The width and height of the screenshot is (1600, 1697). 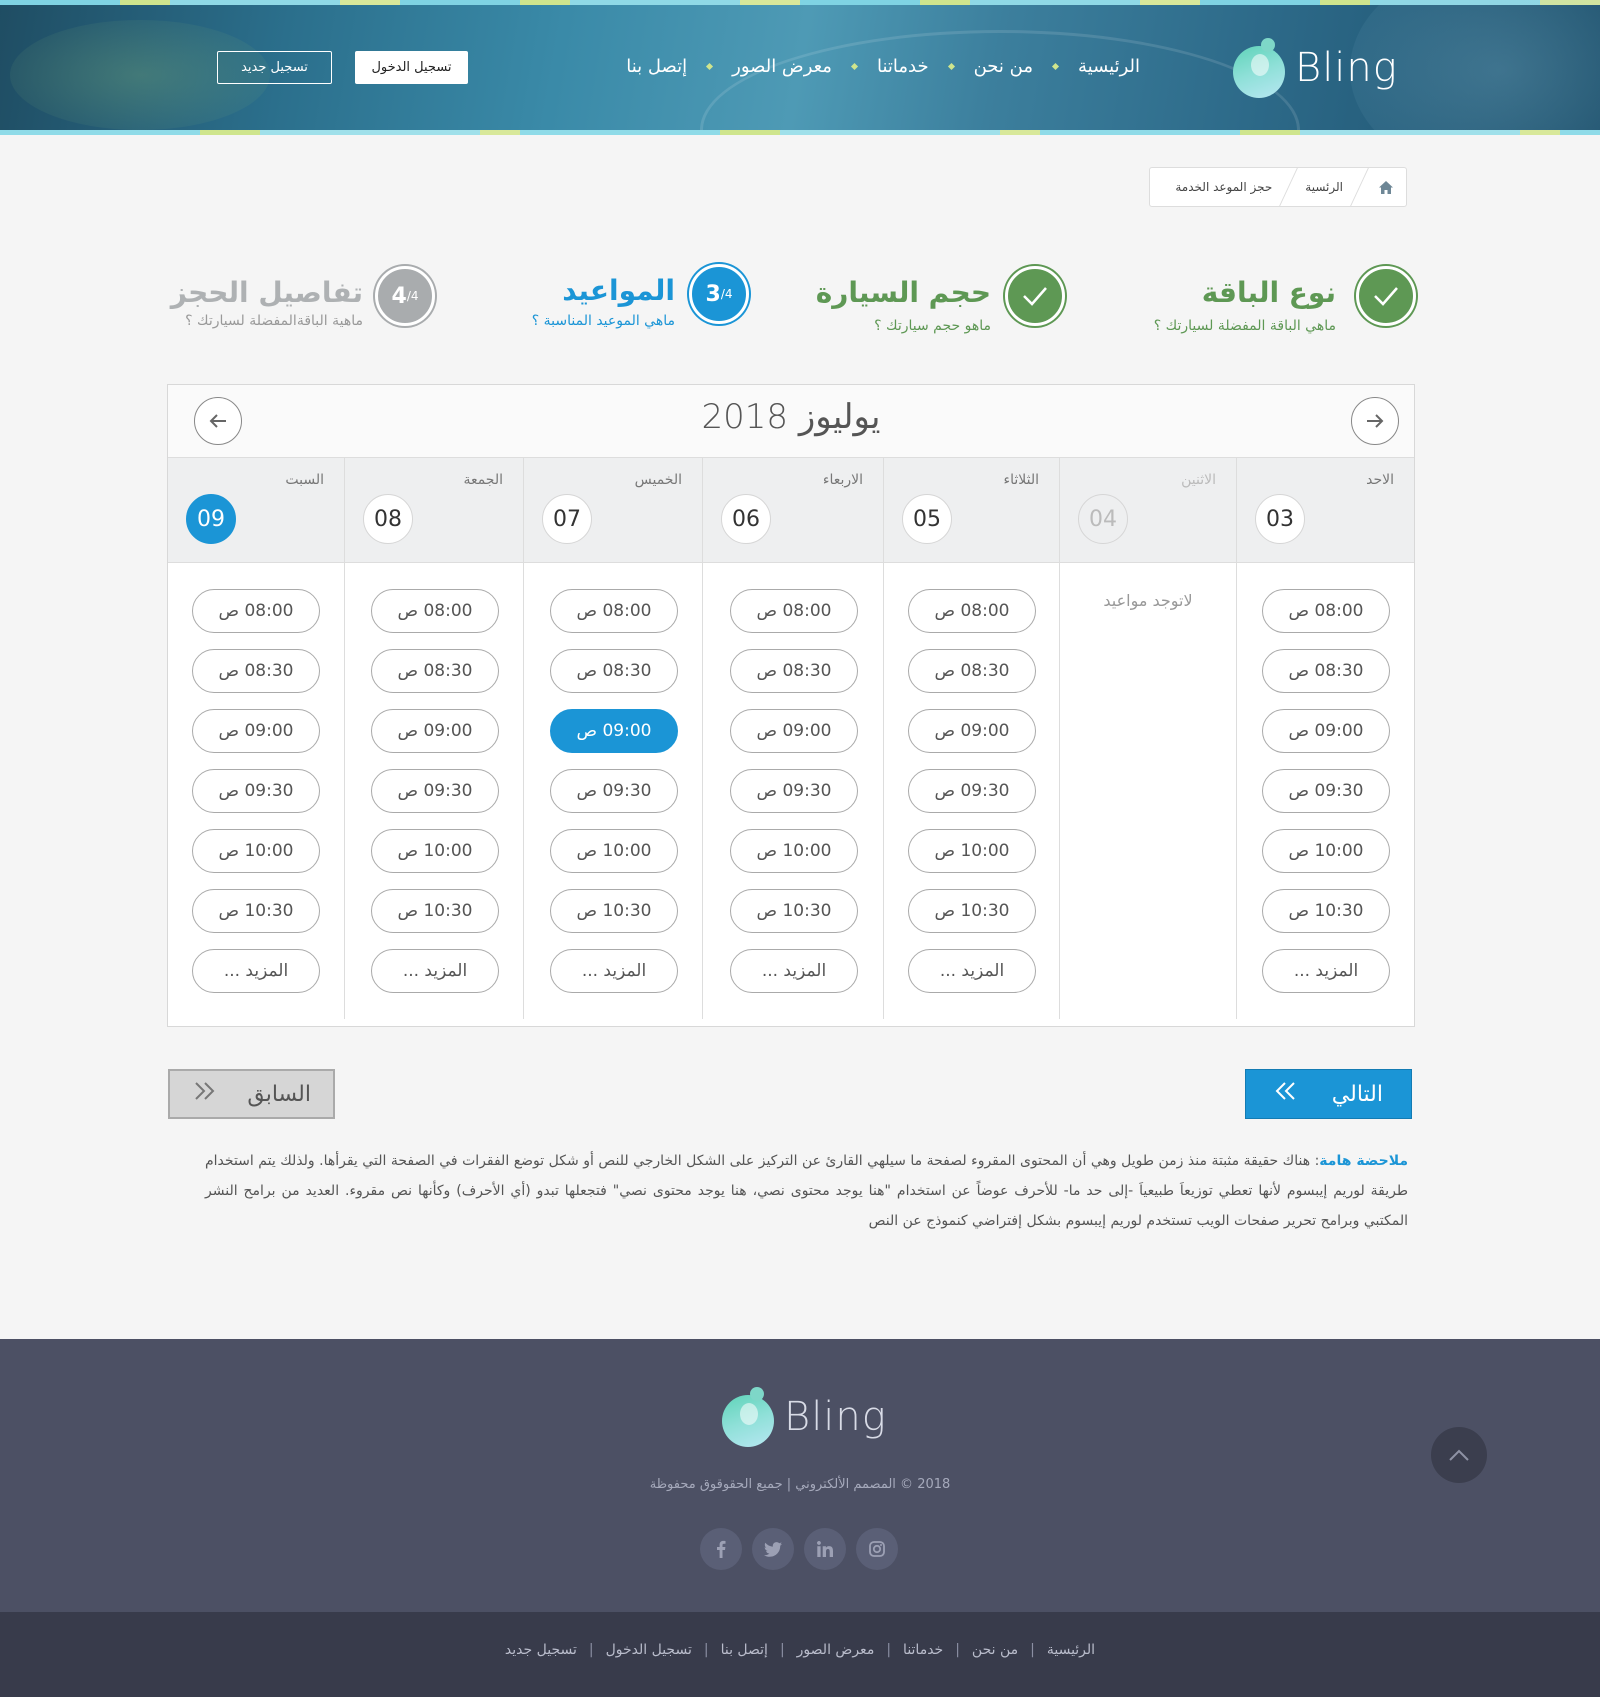 What do you see at coordinates (218, 421) in the screenshot?
I see `prev-week-arrow-icon` at bounding box center [218, 421].